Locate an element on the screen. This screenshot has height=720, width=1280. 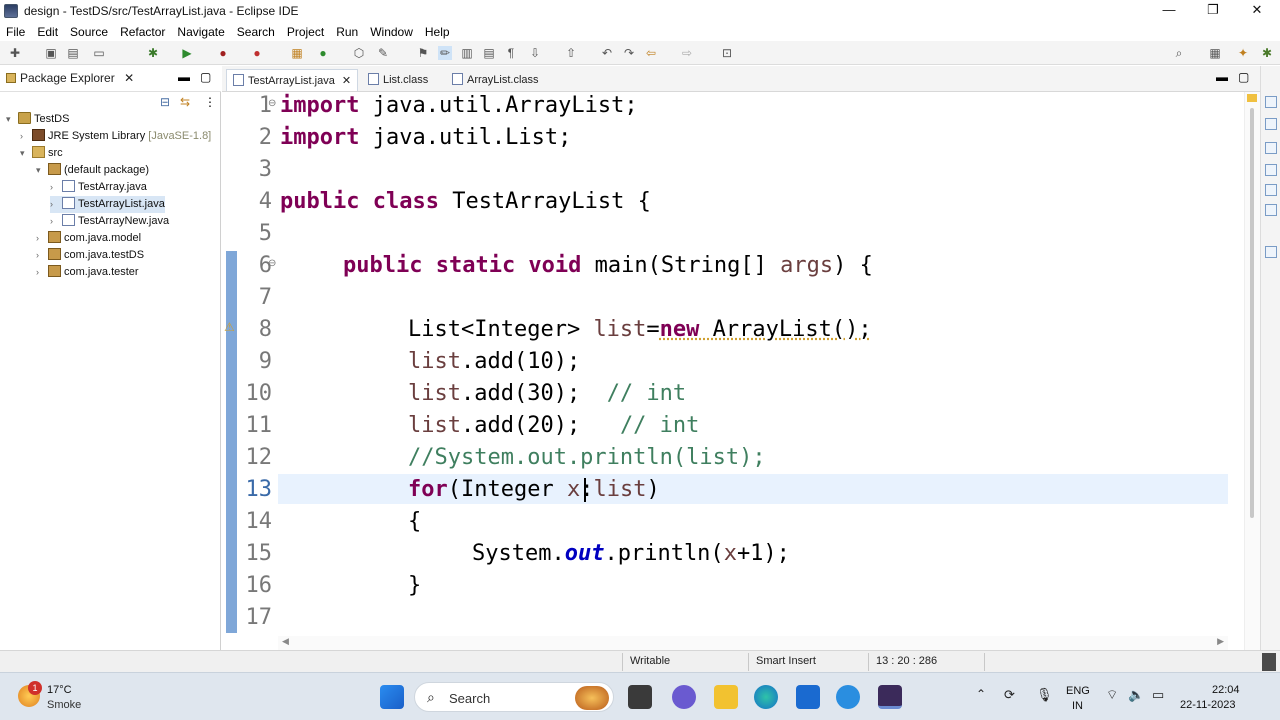
code-line-4: public class TestArrayList { is located at coordinates (465, 202).